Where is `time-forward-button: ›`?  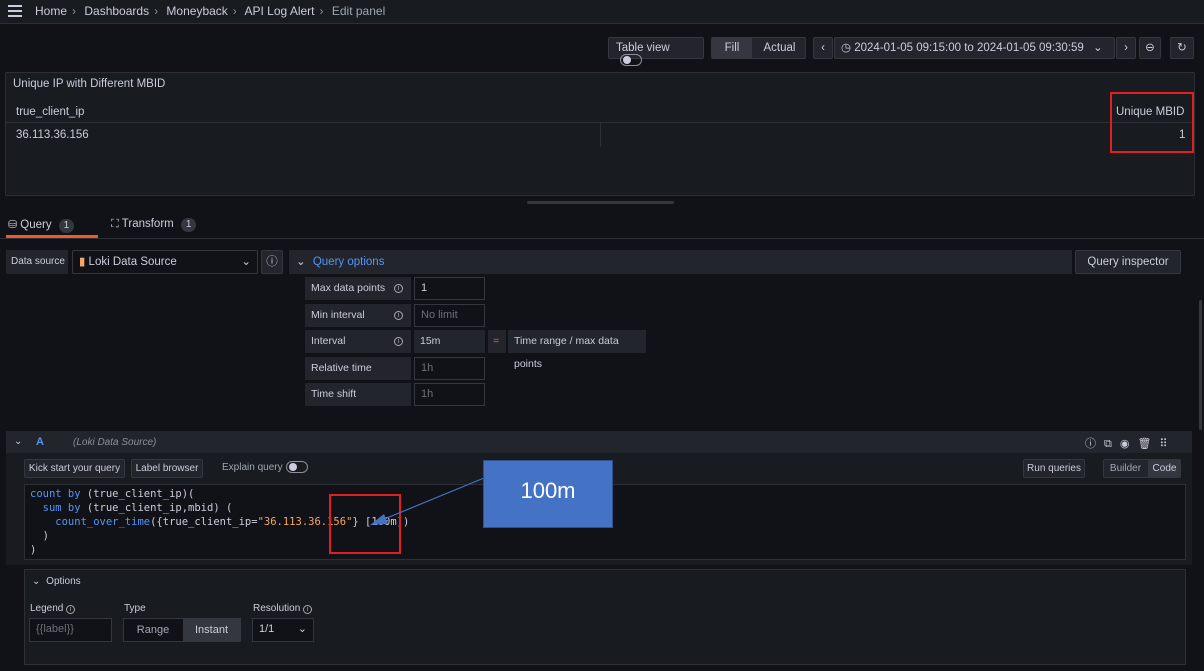 time-forward-button: › is located at coordinates (1126, 48).